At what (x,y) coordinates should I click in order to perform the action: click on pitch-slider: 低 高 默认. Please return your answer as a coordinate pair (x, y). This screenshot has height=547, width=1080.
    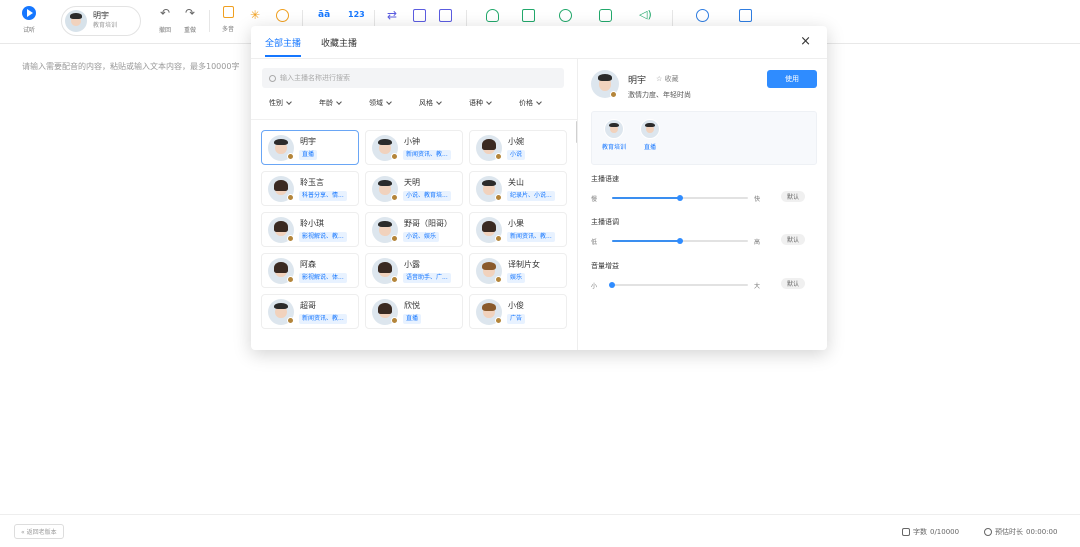
    Looking at the image, I should click on (704, 240).